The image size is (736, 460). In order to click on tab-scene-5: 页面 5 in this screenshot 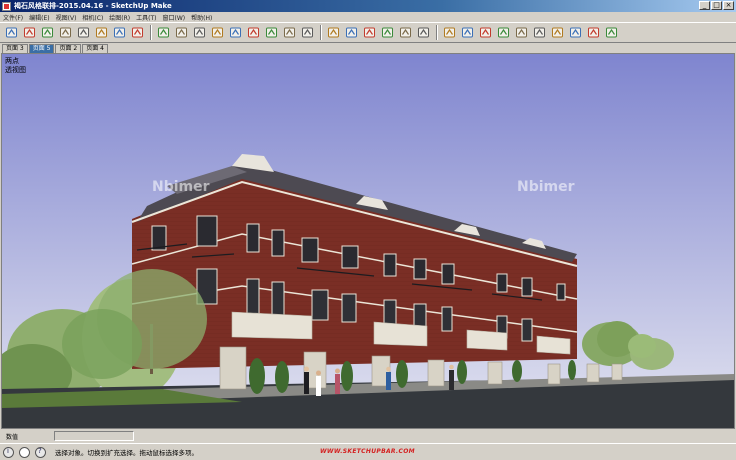, I will do `click(41, 48)`.